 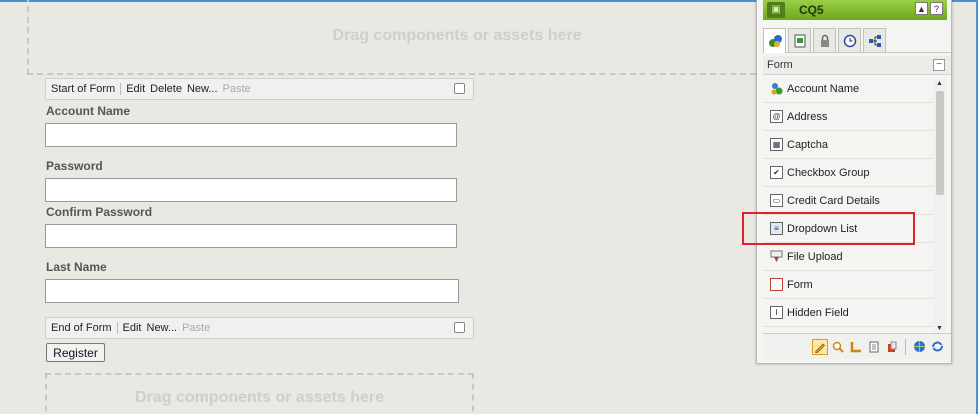 What do you see at coordinates (807, 116) in the screenshot?
I see `component-label: Address` at bounding box center [807, 116].